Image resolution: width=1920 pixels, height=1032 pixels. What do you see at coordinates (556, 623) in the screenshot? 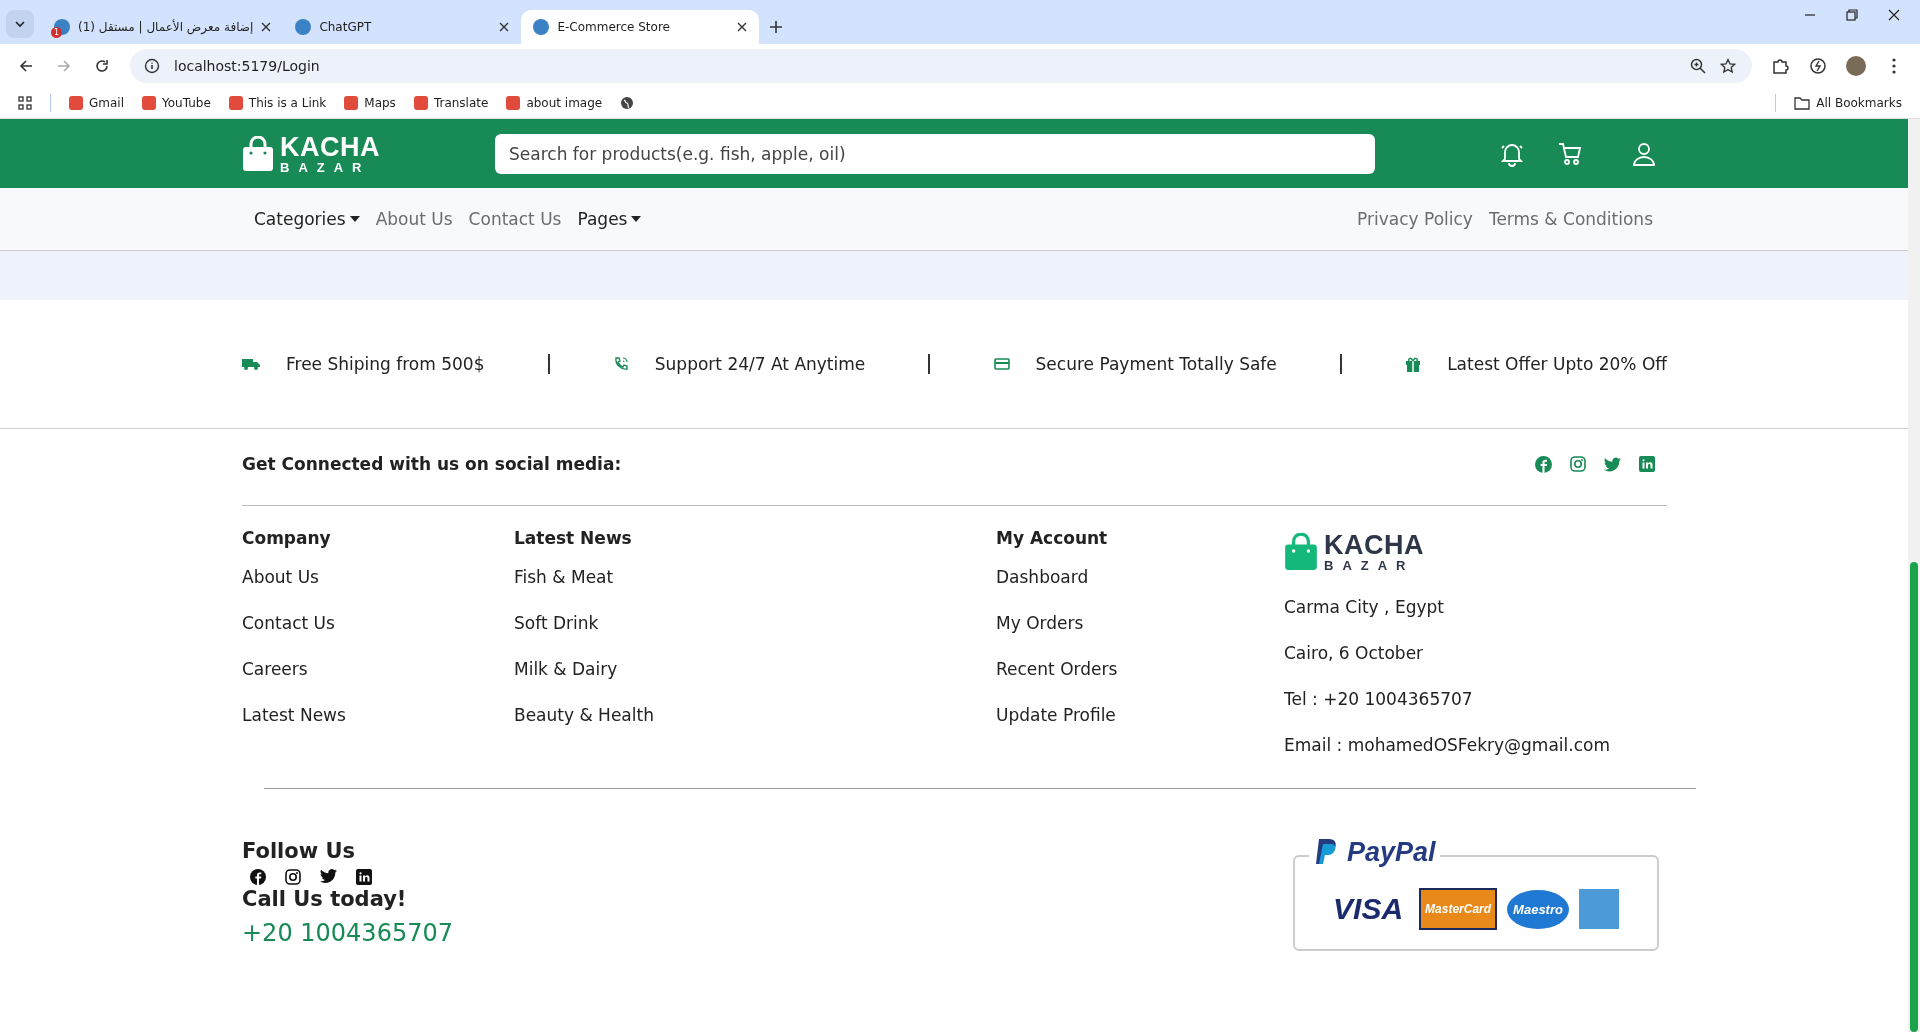
I see `footer-link: Soft Drink` at bounding box center [556, 623].